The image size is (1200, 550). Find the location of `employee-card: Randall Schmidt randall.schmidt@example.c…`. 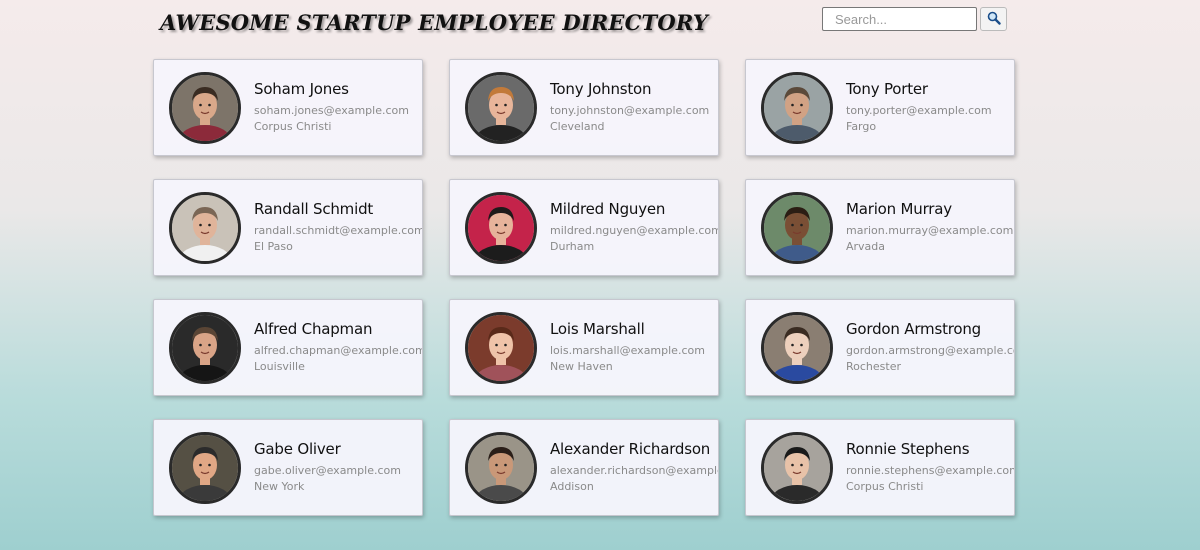

employee-card: Randall Schmidt randall.schmidt@example.c… is located at coordinates (288, 227).